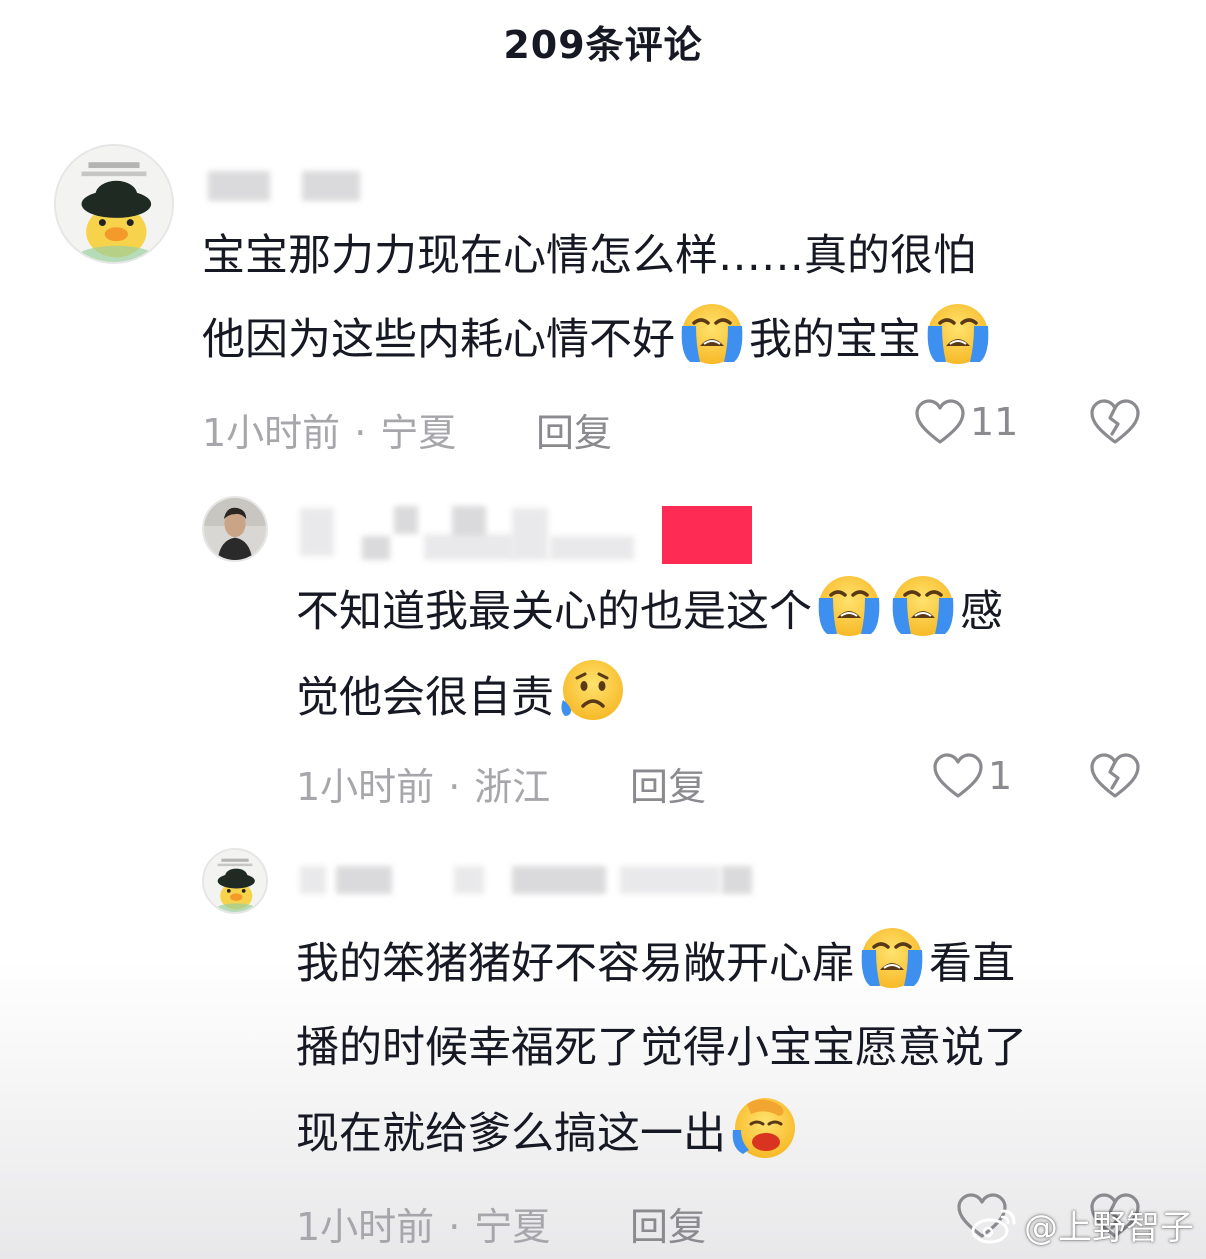 This screenshot has height=1259, width=1206. Describe the element at coordinates (835, 340) in the screenshot. I see `comment-text-segment: 我的宝宝` at that location.